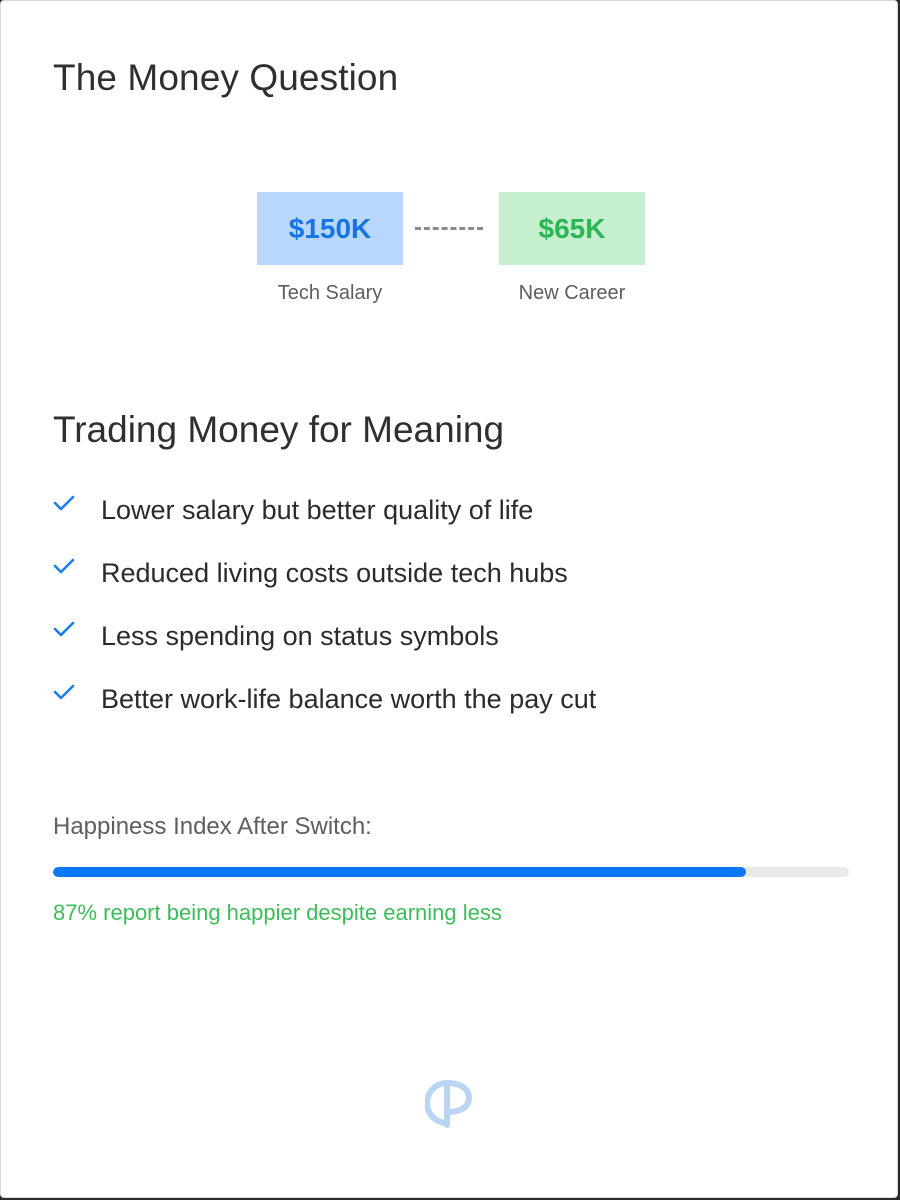 This screenshot has height=1200, width=900. I want to click on list-item-text: Lower salary but better quality of life, so click(317, 510).